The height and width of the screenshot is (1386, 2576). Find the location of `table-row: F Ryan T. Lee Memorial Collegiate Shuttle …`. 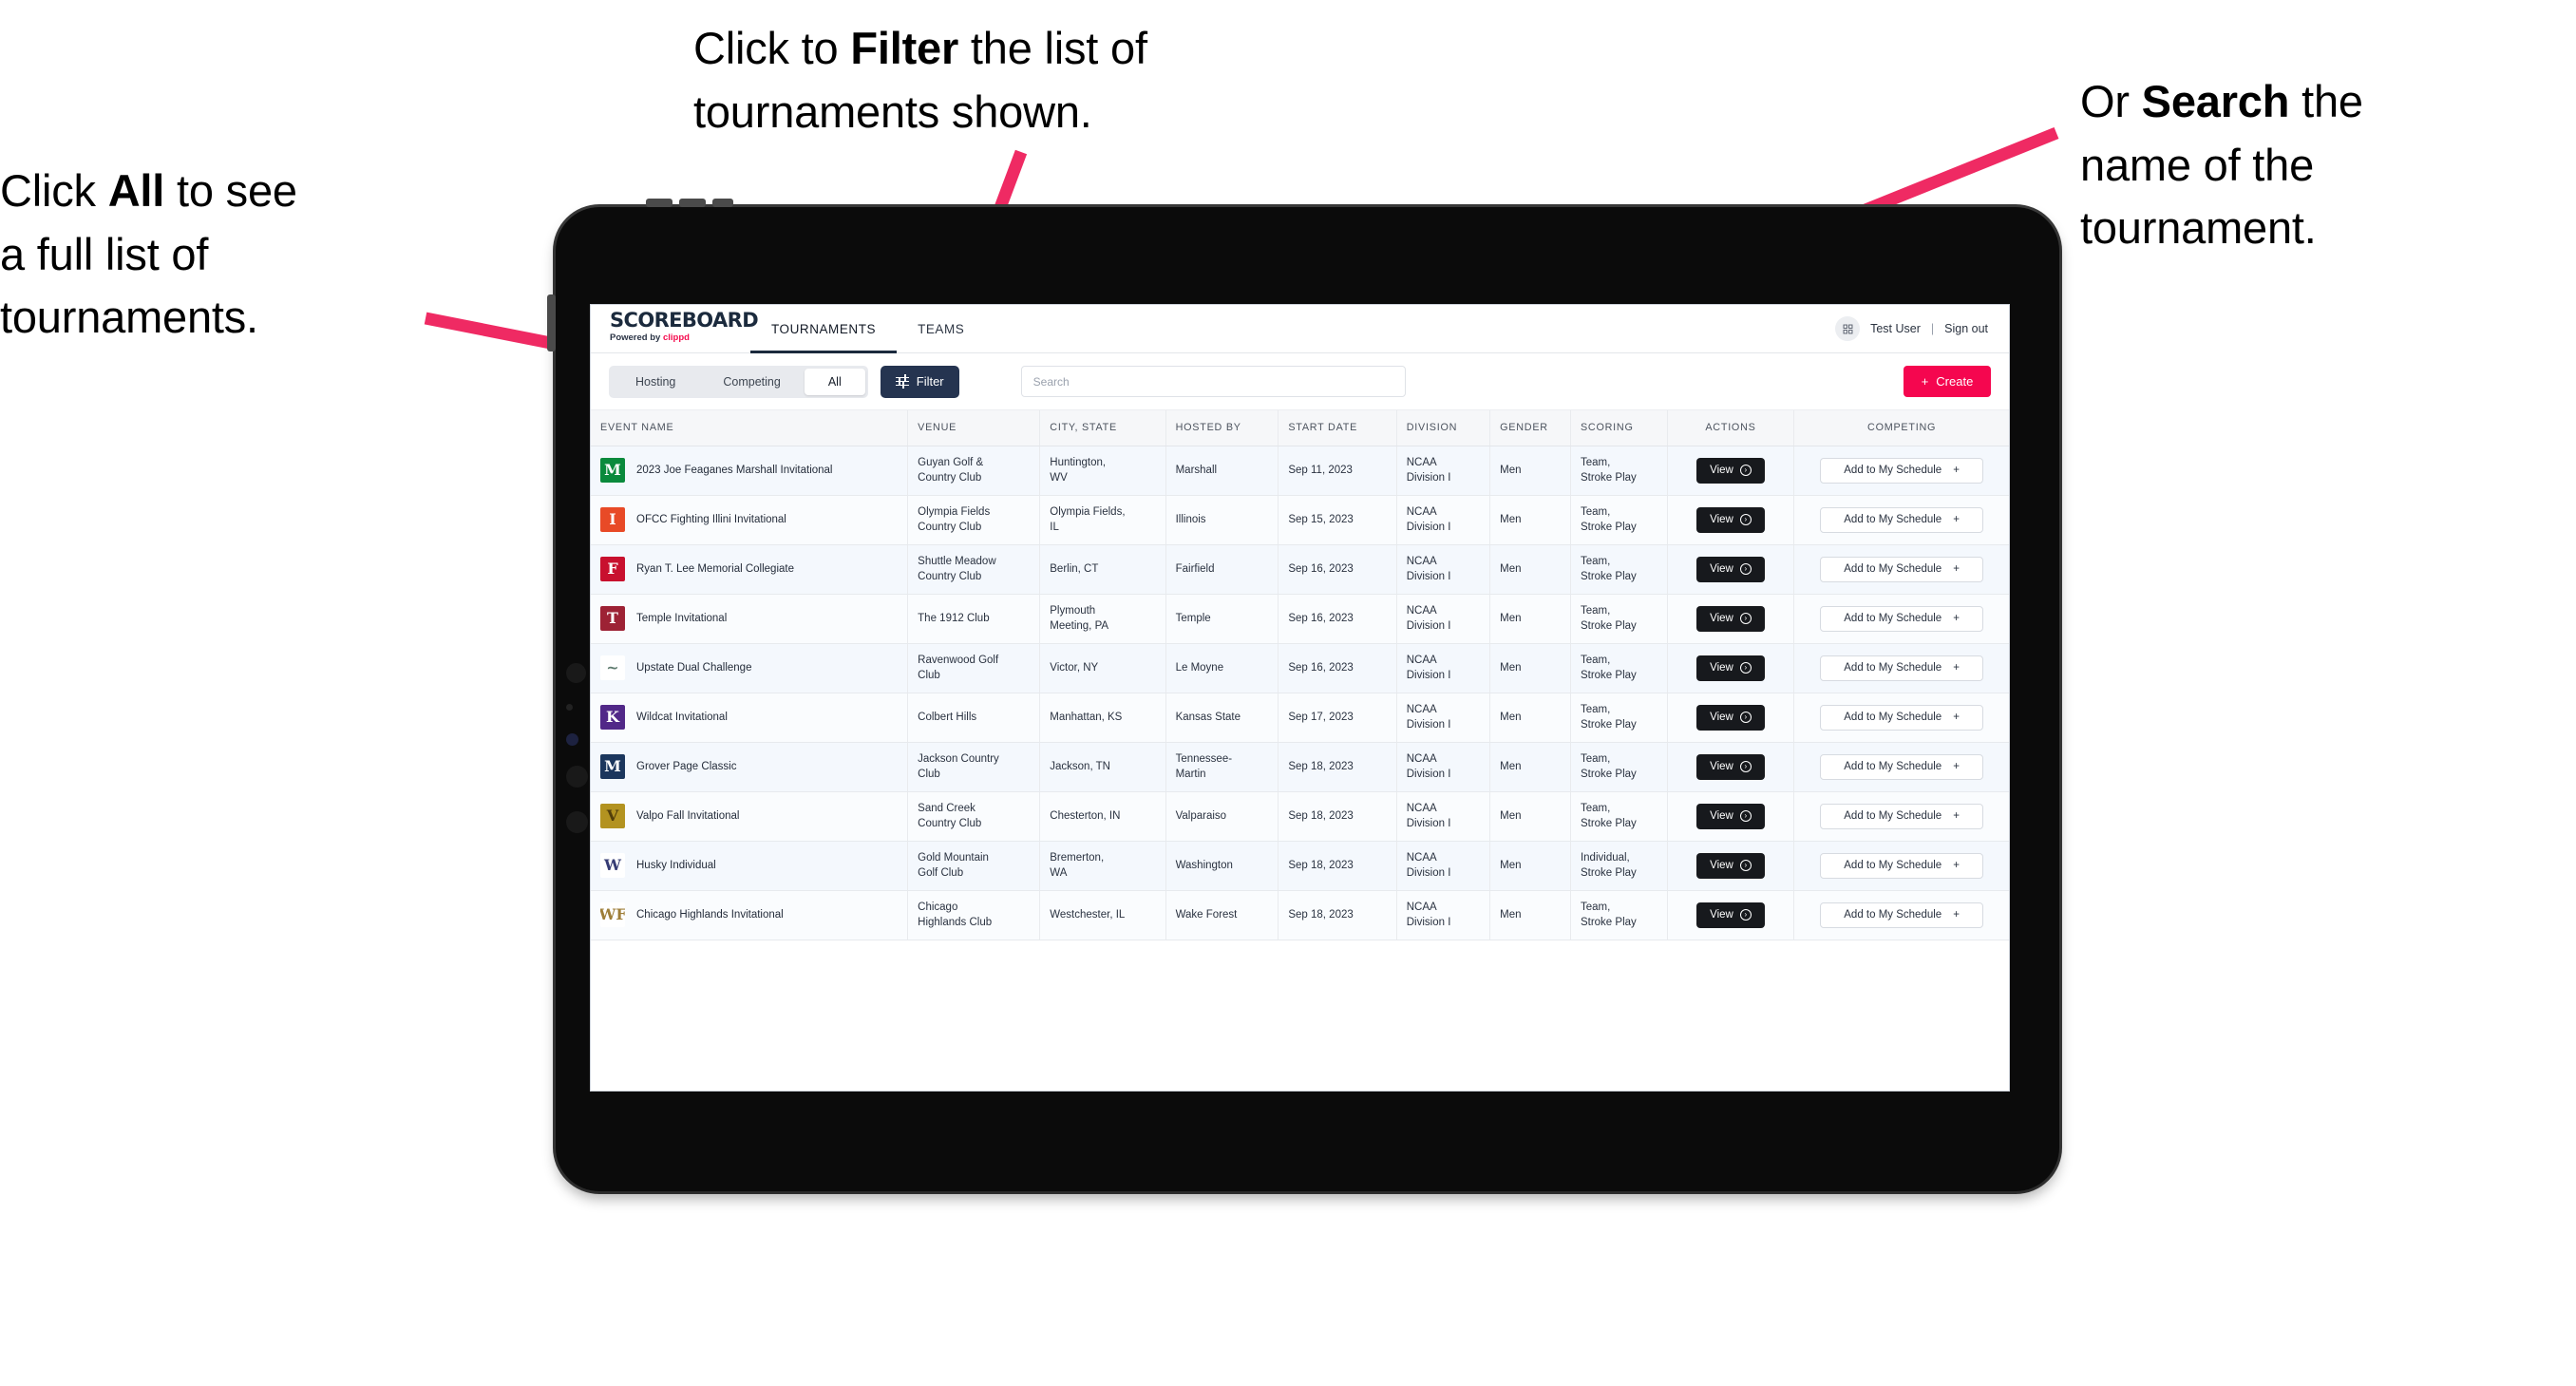

table-row: F Ryan T. Lee Memorial Collegiate Shuttle … is located at coordinates (1300, 569).